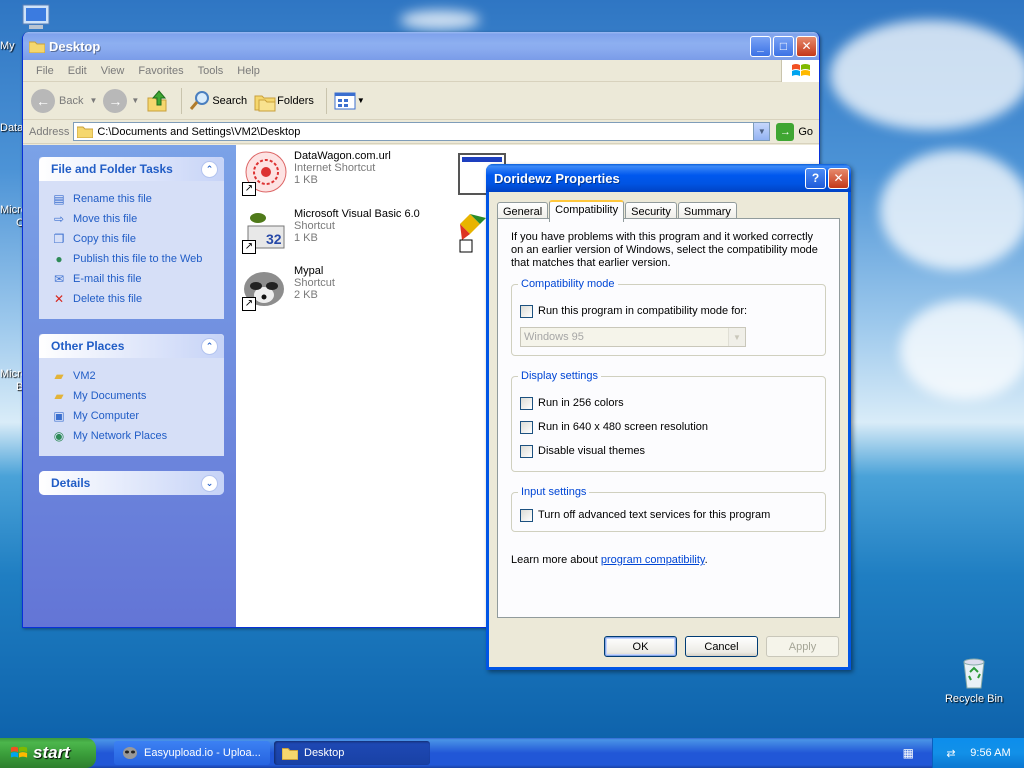 This screenshot has height=768, width=1024. Describe the element at coordinates (248, 71) in the screenshot. I see `menu-help: Help` at that location.